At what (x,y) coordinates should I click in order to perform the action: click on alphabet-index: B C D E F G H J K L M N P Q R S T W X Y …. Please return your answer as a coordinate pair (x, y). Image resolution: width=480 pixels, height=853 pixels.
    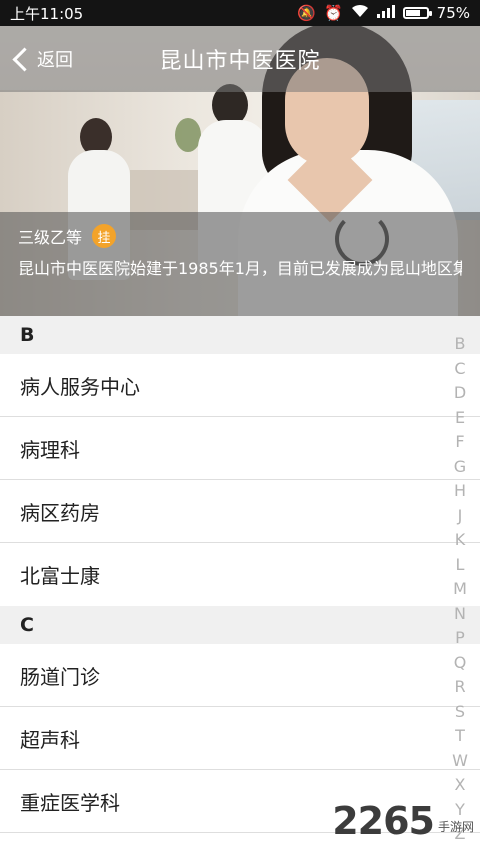
    Looking at the image, I should click on (460, 589).